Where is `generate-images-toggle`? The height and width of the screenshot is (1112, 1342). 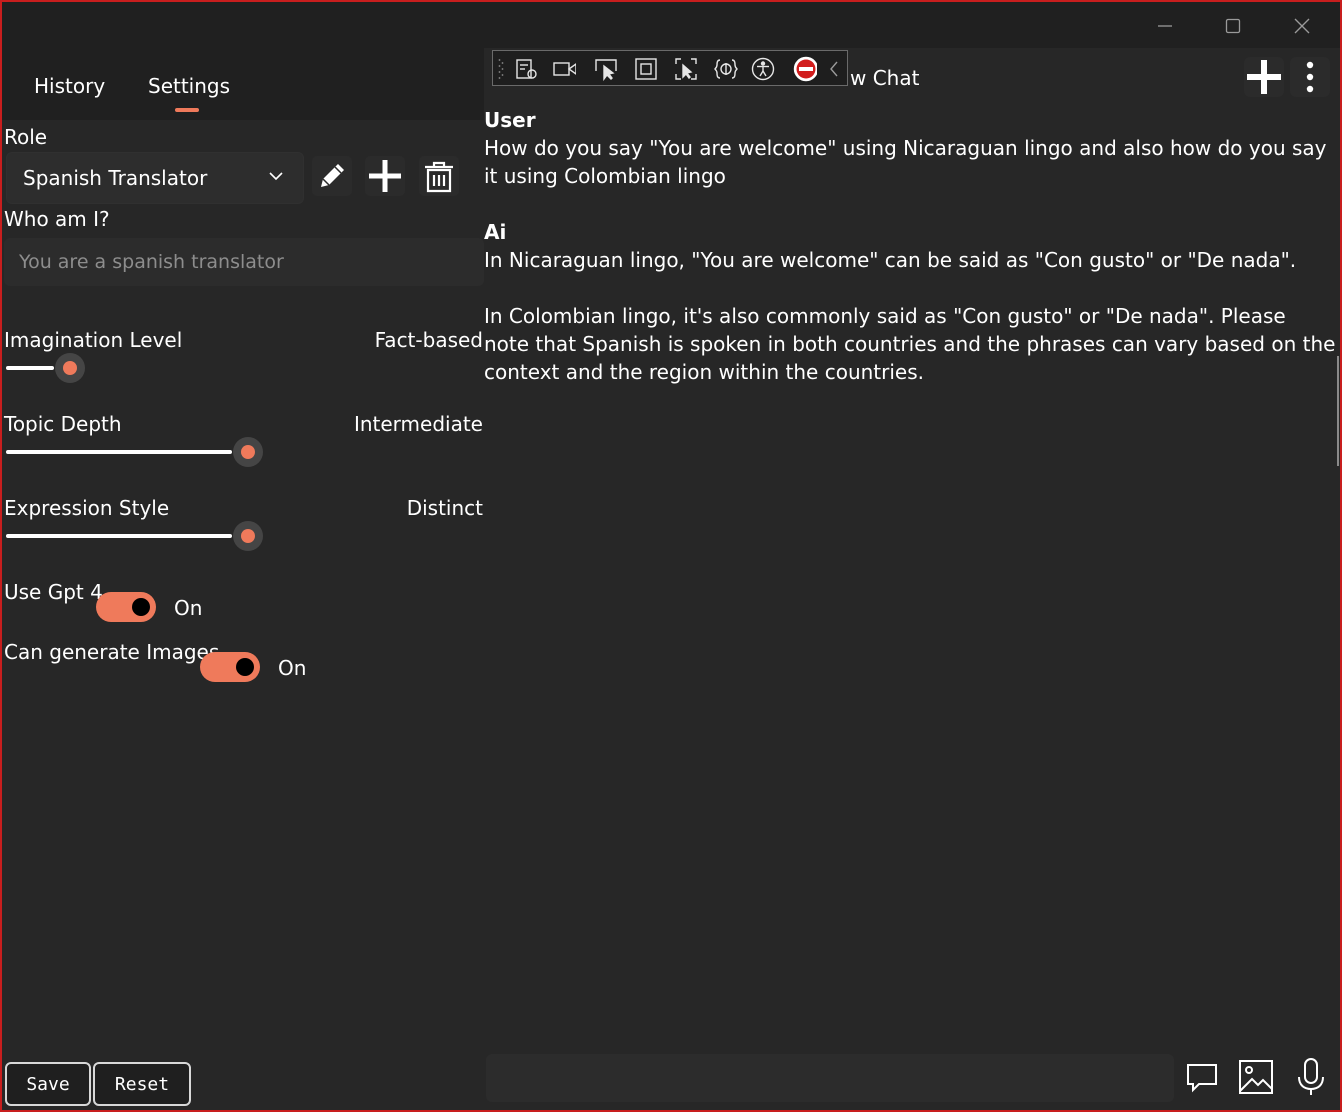 generate-images-toggle is located at coordinates (230, 667).